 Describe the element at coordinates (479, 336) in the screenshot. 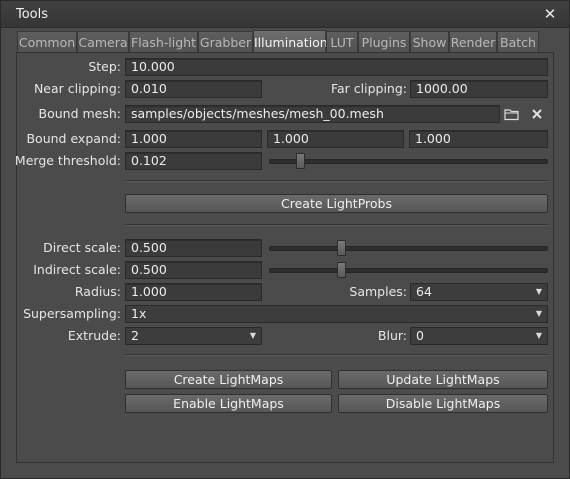

I see `blur-combo: 0 ▼` at that location.